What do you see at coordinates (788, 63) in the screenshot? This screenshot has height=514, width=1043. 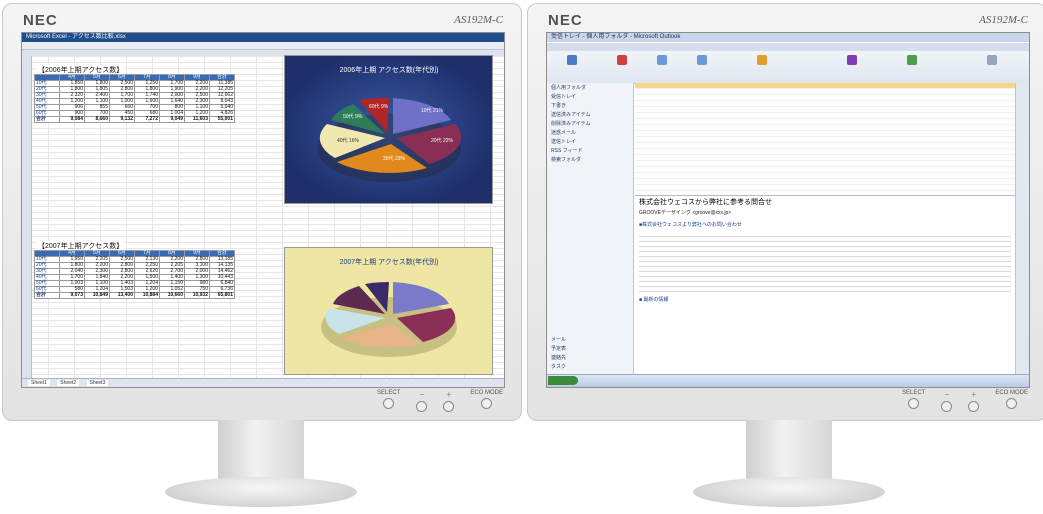 I see `outlook-ribbon` at bounding box center [788, 63].